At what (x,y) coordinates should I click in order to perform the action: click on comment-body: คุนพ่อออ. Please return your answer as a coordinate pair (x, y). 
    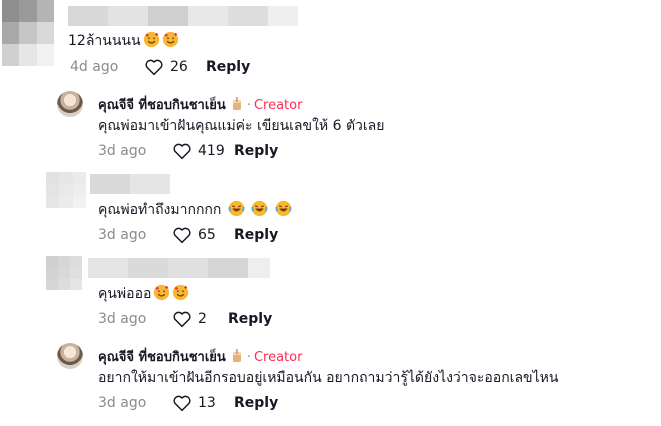
    Looking at the image, I should click on (125, 294).